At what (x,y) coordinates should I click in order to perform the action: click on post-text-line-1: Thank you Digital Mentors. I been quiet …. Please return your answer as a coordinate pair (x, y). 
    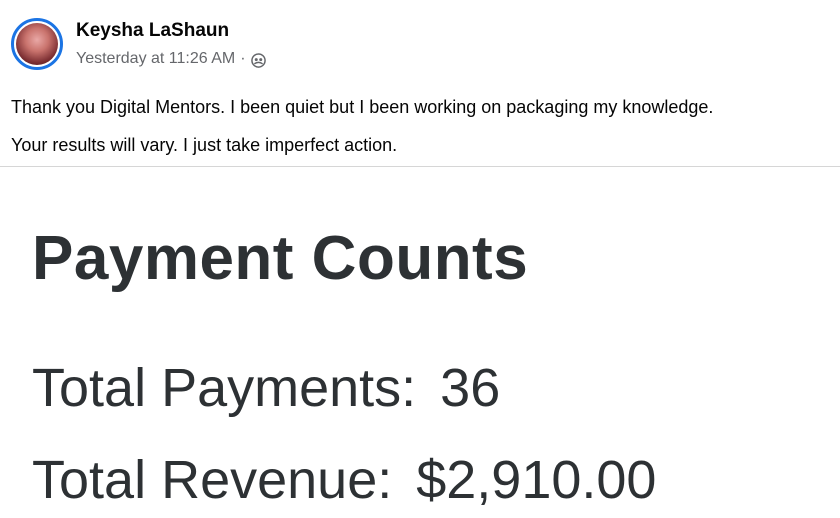
    Looking at the image, I should click on (362, 107).